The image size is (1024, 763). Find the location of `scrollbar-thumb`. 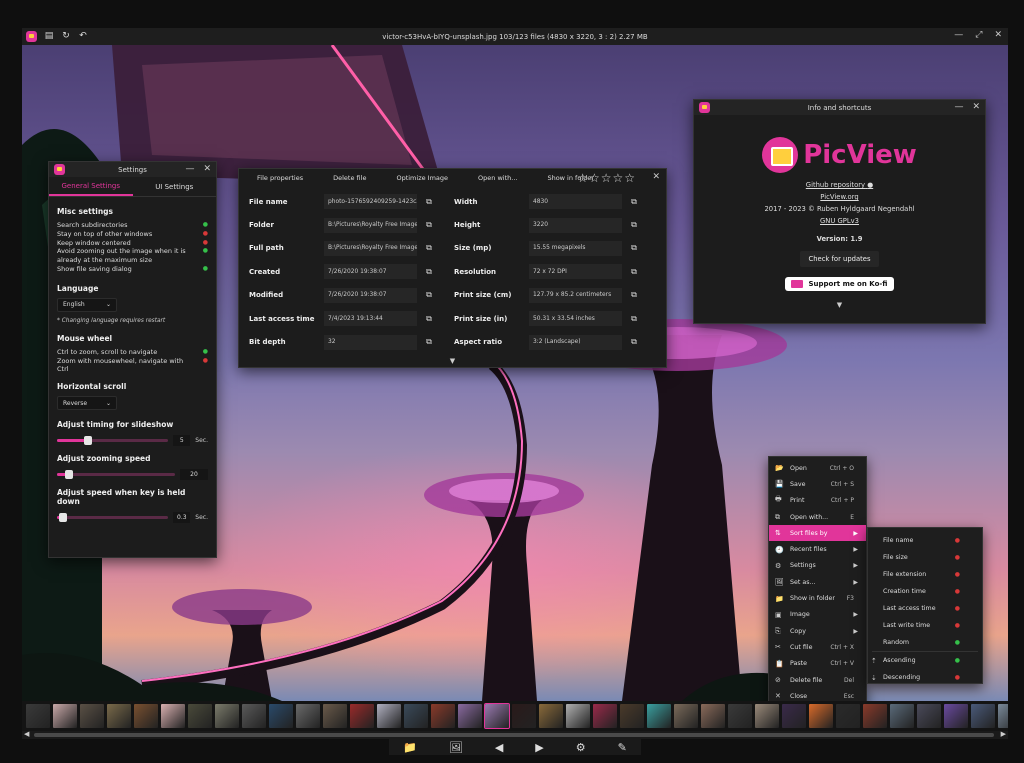

scrollbar-thumb is located at coordinates (514, 735).